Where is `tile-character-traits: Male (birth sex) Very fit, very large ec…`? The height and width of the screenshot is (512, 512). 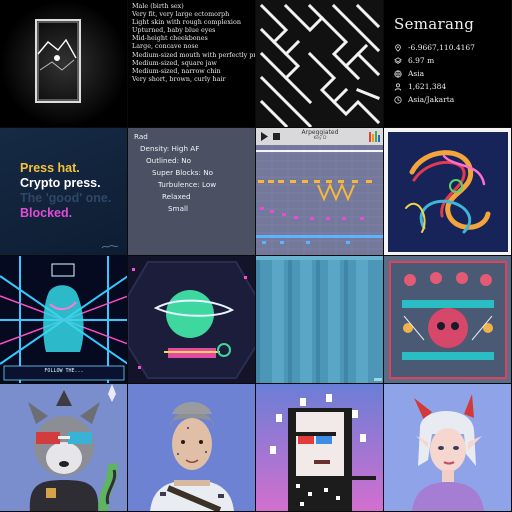
tile-character-traits: Male (birth sex) Very fit, very large ec… is located at coordinates (192, 64).